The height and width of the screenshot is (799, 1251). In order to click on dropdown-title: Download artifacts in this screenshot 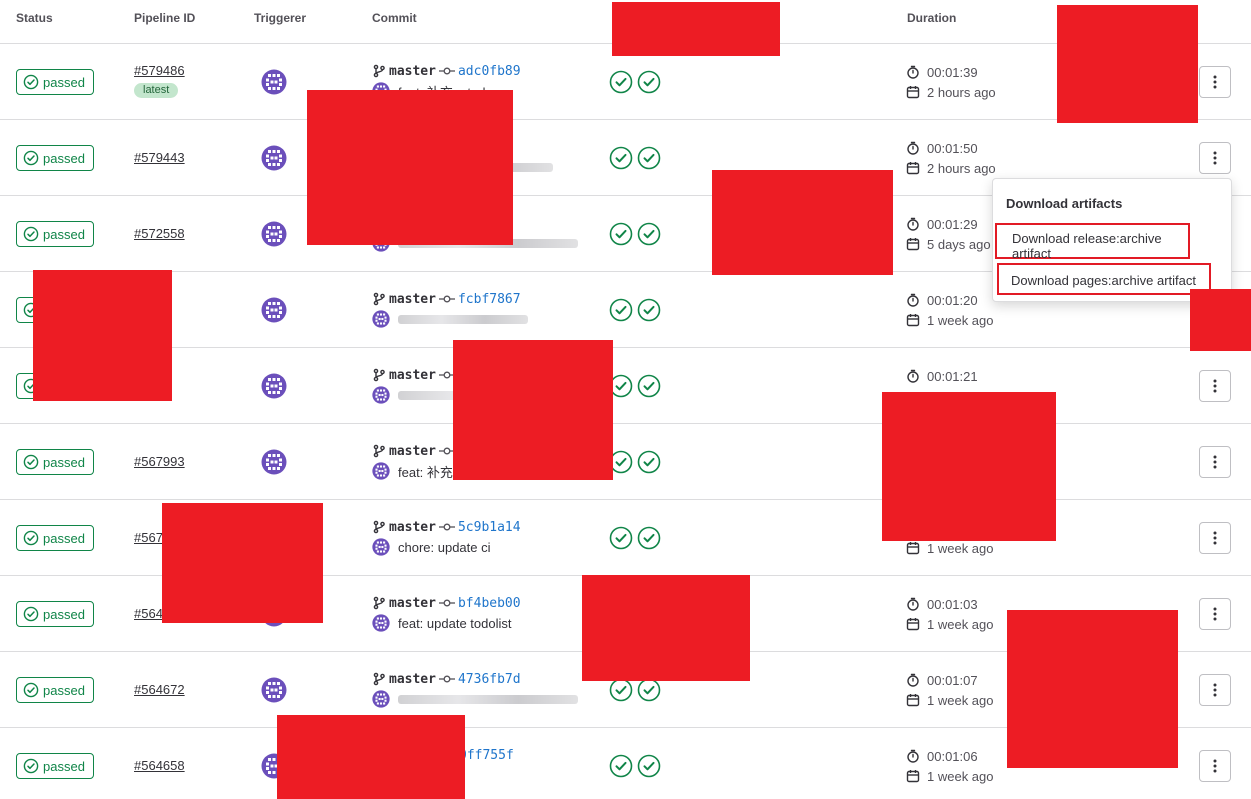, I will do `click(1064, 203)`.